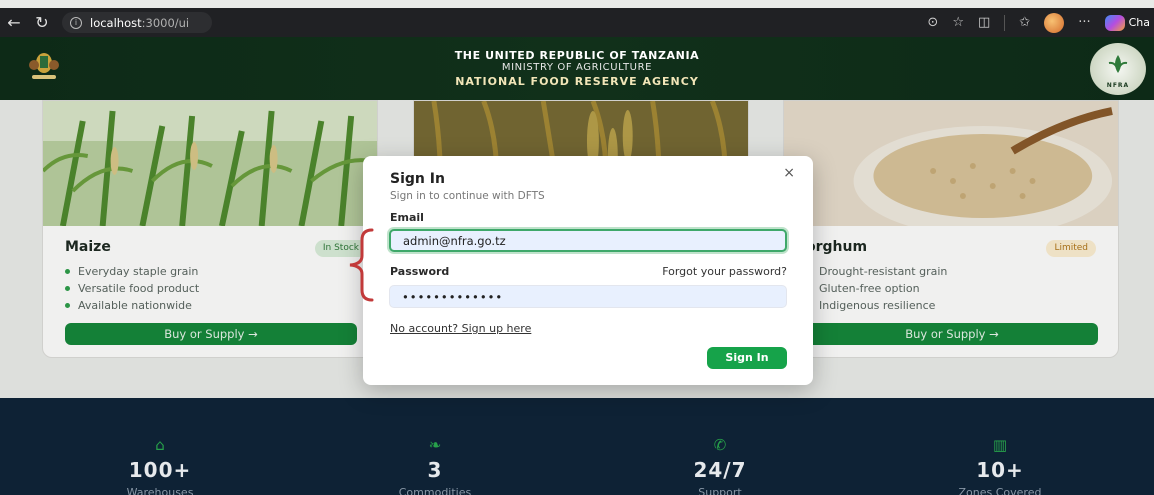  I want to click on stat-label: Zones Covered, so click(1000, 490).